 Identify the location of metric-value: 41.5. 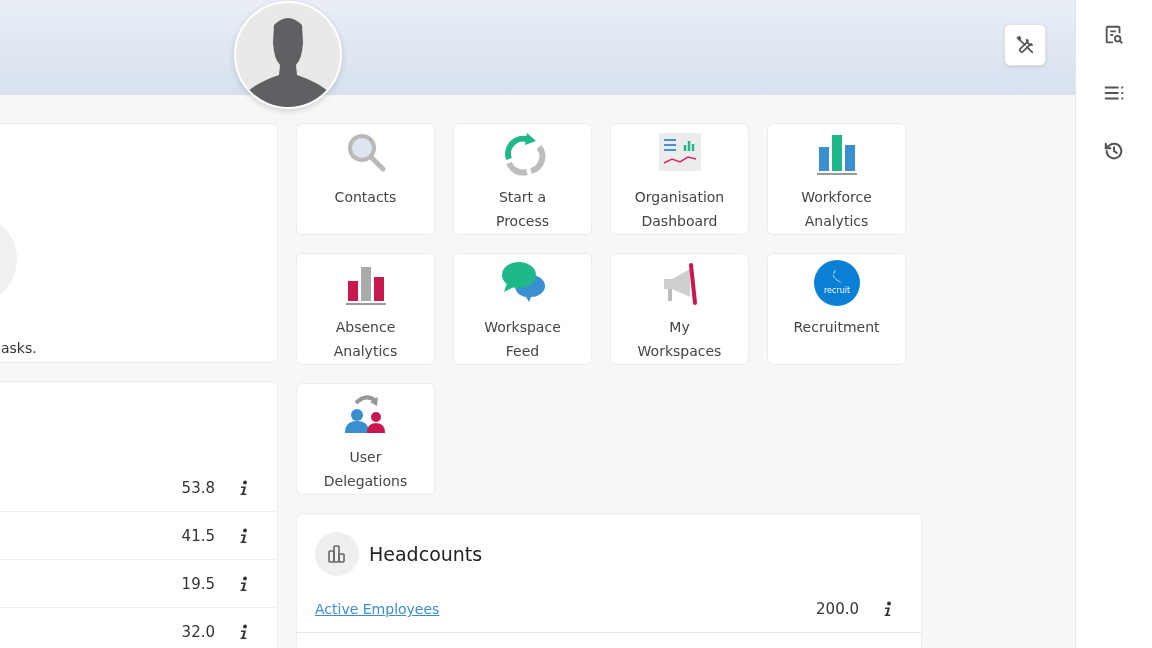
(198, 535).